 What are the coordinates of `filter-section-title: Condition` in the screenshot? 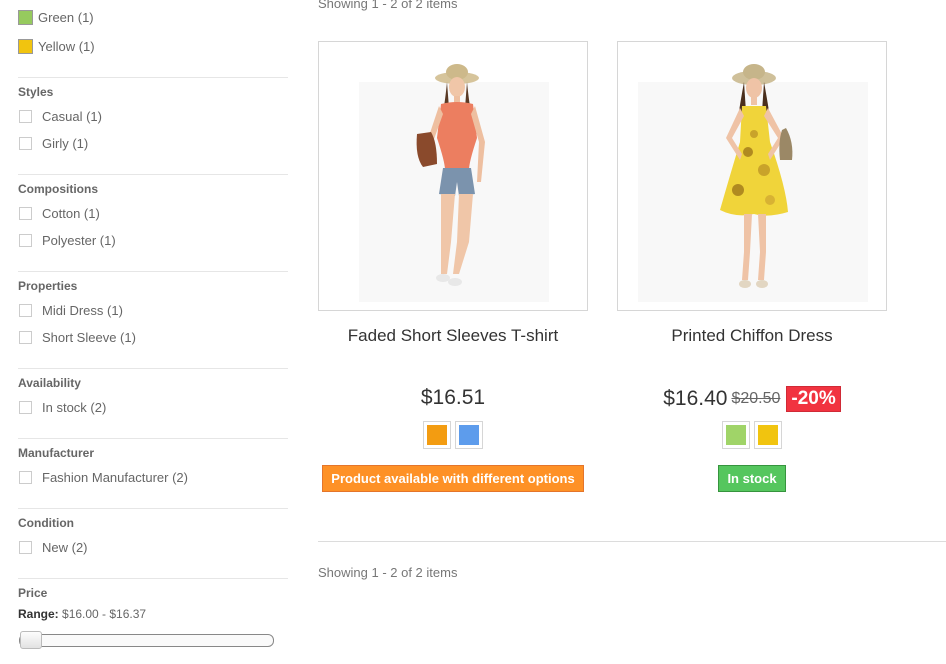 It's located at (46, 523).